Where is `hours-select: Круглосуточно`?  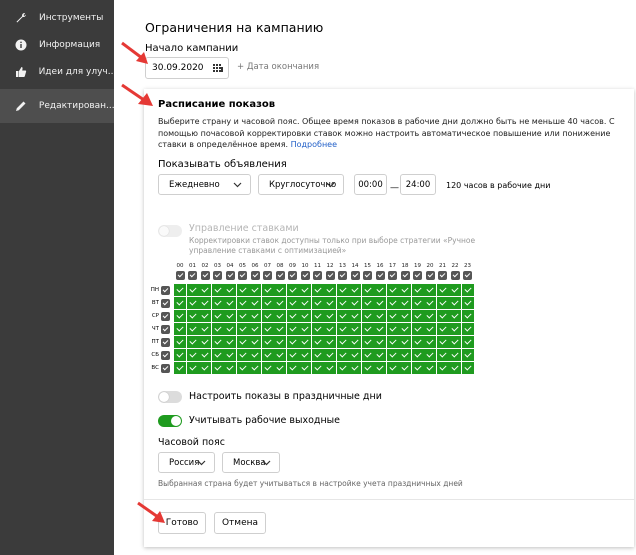
hours-select: Круглосуточно is located at coordinates (301, 184).